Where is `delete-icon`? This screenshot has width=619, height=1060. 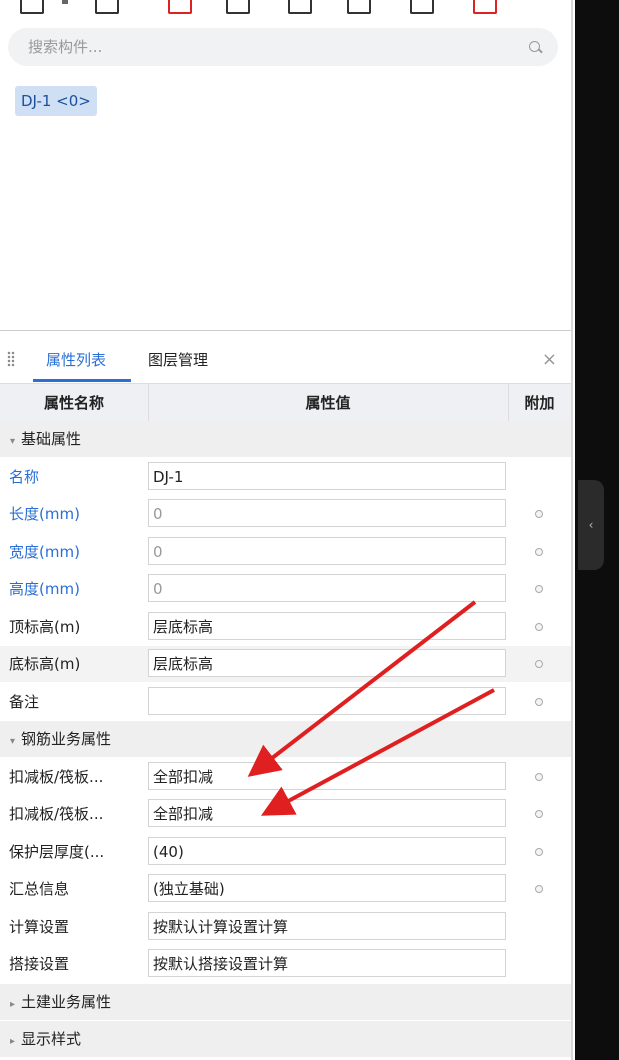 delete-icon is located at coordinates (180, 7).